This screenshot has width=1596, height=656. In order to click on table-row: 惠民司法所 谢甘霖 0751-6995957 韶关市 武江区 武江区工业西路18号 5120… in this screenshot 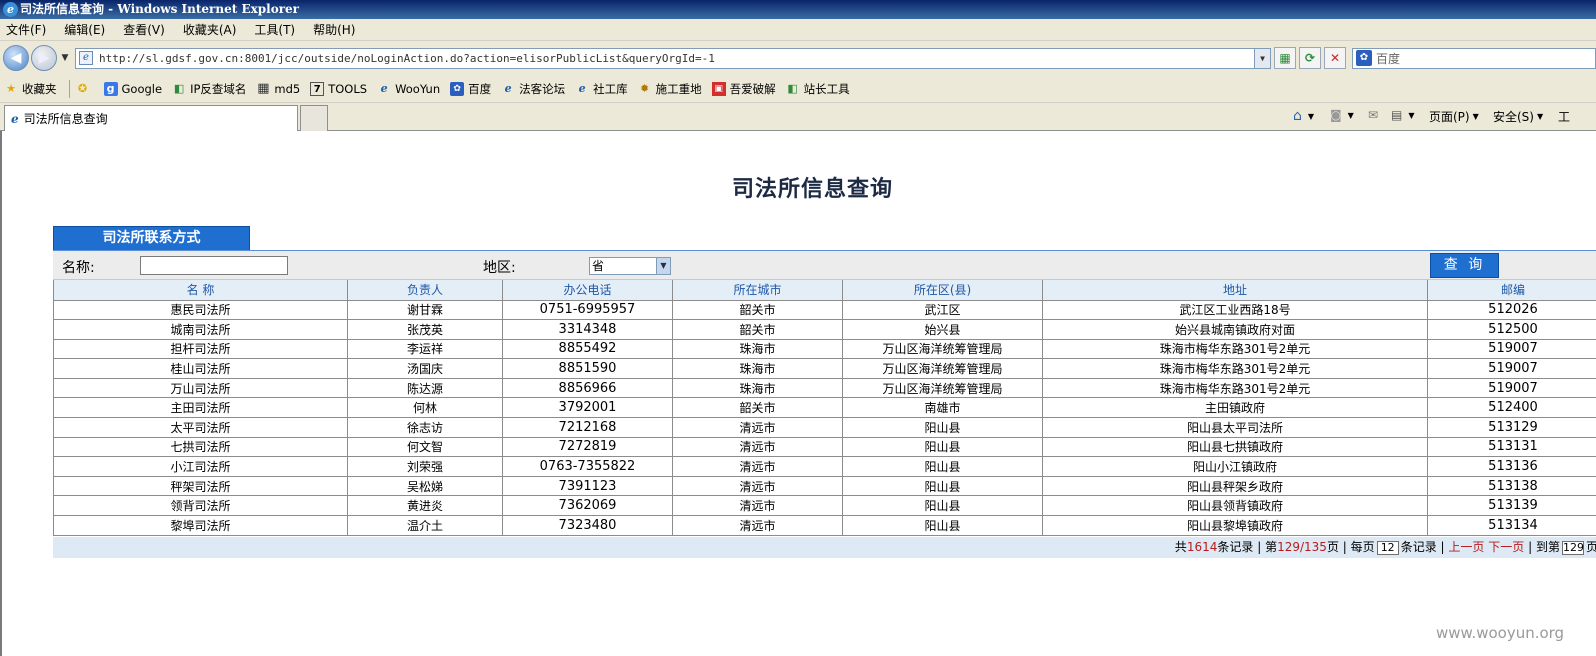, I will do `click(824, 310)`.